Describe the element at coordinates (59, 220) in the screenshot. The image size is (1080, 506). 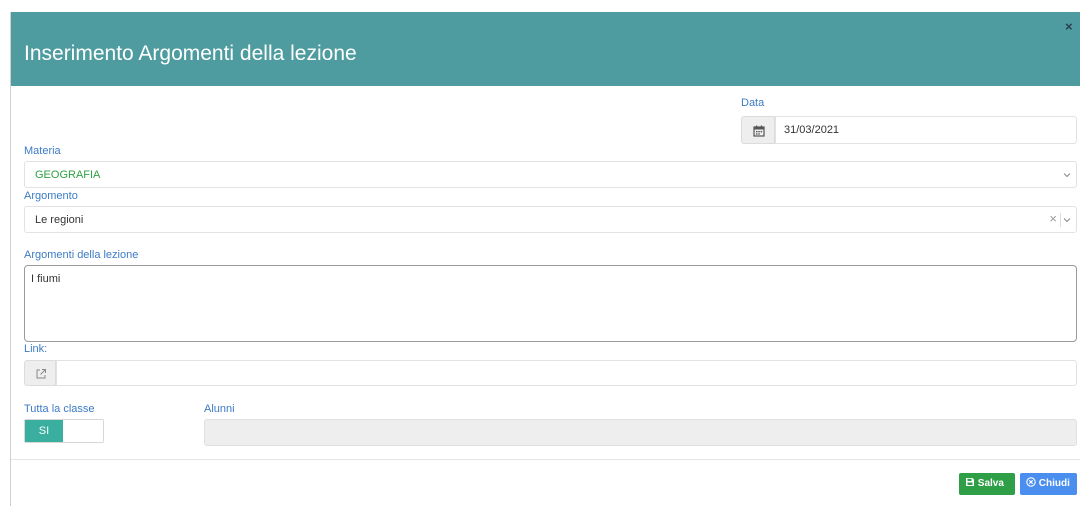
I see `argomento-value: Le regioni` at that location.